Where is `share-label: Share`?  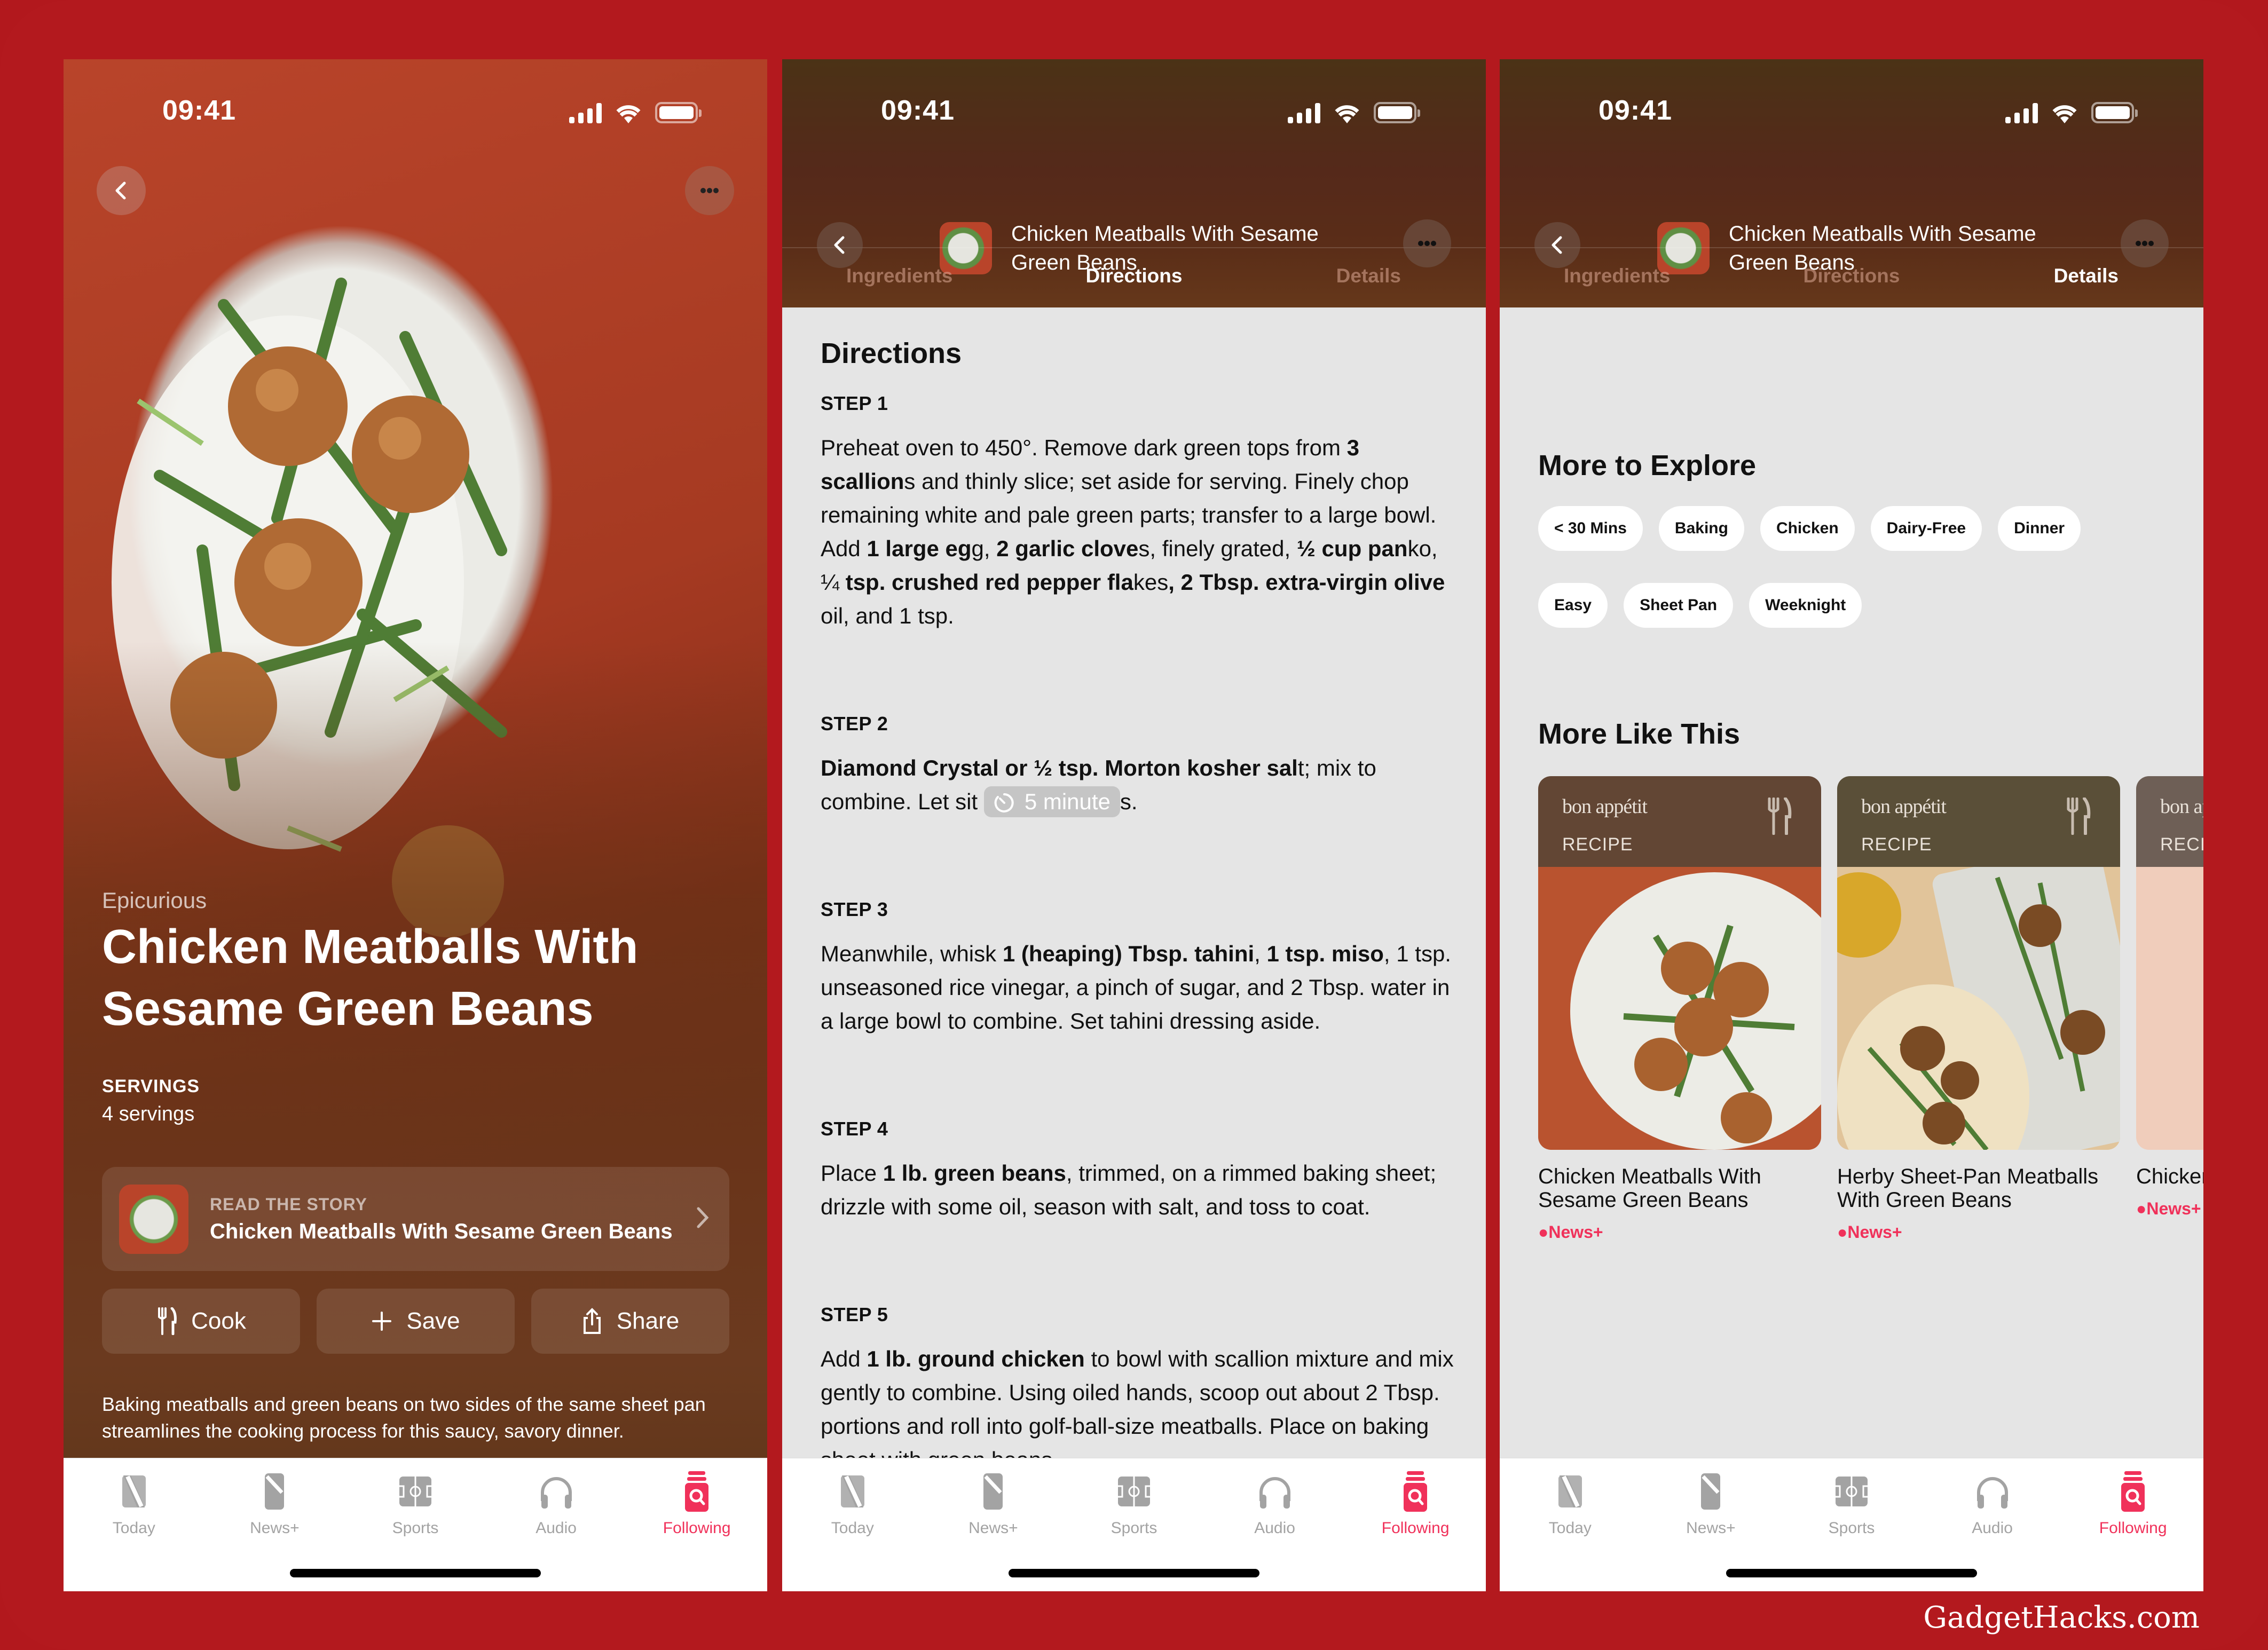
share-label: Share is located at coordinates (648, 1321).